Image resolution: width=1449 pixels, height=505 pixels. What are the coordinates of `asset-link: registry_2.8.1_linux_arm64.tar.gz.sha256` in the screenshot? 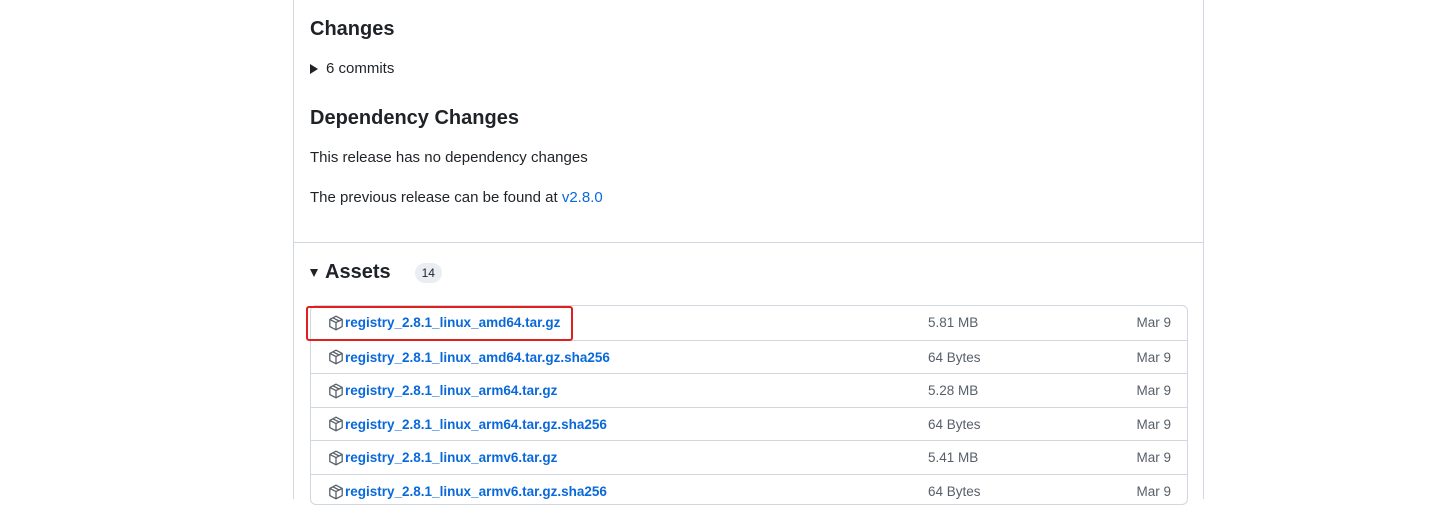 It's located at (467, 424).